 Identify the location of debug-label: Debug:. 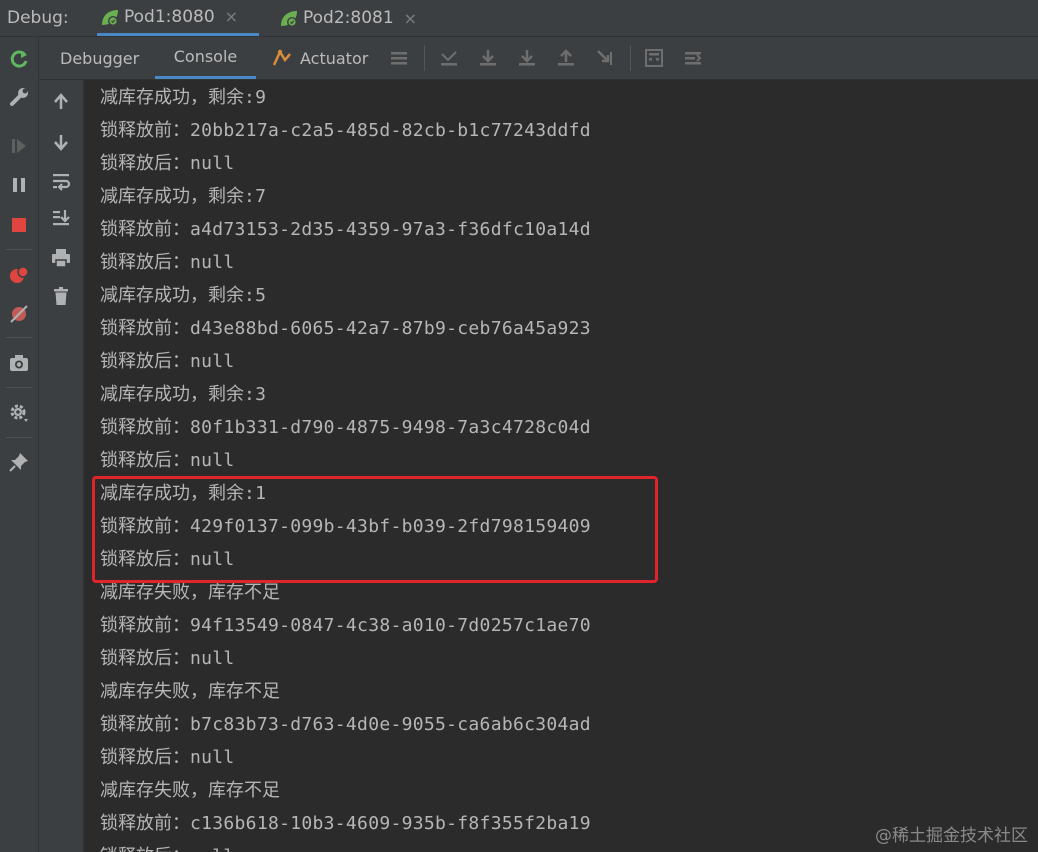
(38, 18).